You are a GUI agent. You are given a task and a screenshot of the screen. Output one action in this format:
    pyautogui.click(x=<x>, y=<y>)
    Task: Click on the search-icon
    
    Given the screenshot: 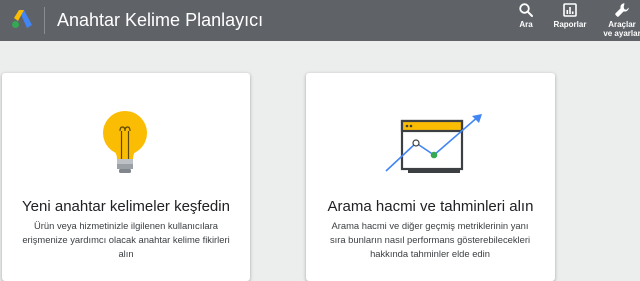 What is the action you would take?
    pyautogui.click(x=526, y=10)
    